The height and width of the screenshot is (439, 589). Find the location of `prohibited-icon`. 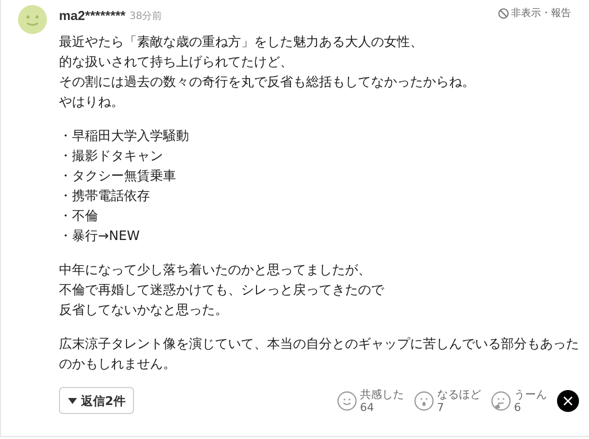

prohibited-icon is located at coordinates (503, 13).